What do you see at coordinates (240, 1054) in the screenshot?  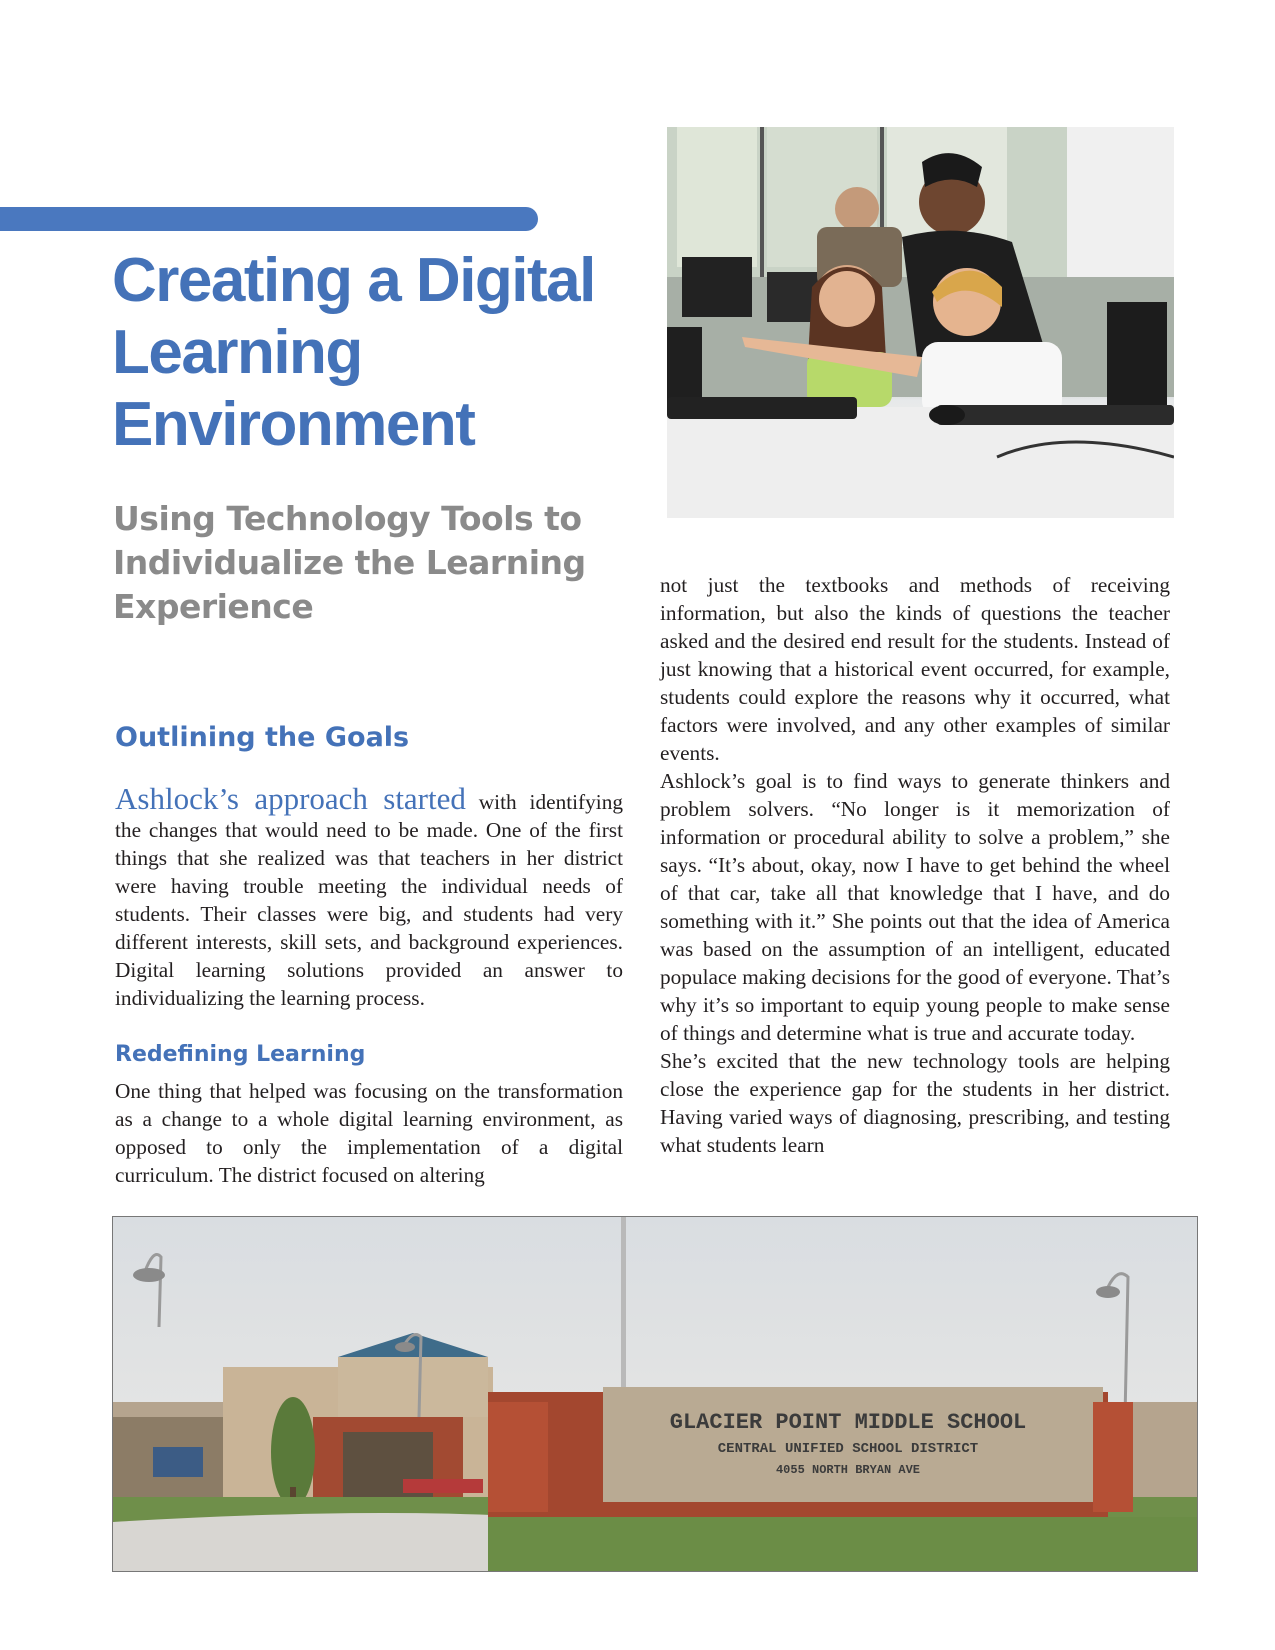 I see `sub-heading: Redefining Learning` at bounding box center [240, 1054].